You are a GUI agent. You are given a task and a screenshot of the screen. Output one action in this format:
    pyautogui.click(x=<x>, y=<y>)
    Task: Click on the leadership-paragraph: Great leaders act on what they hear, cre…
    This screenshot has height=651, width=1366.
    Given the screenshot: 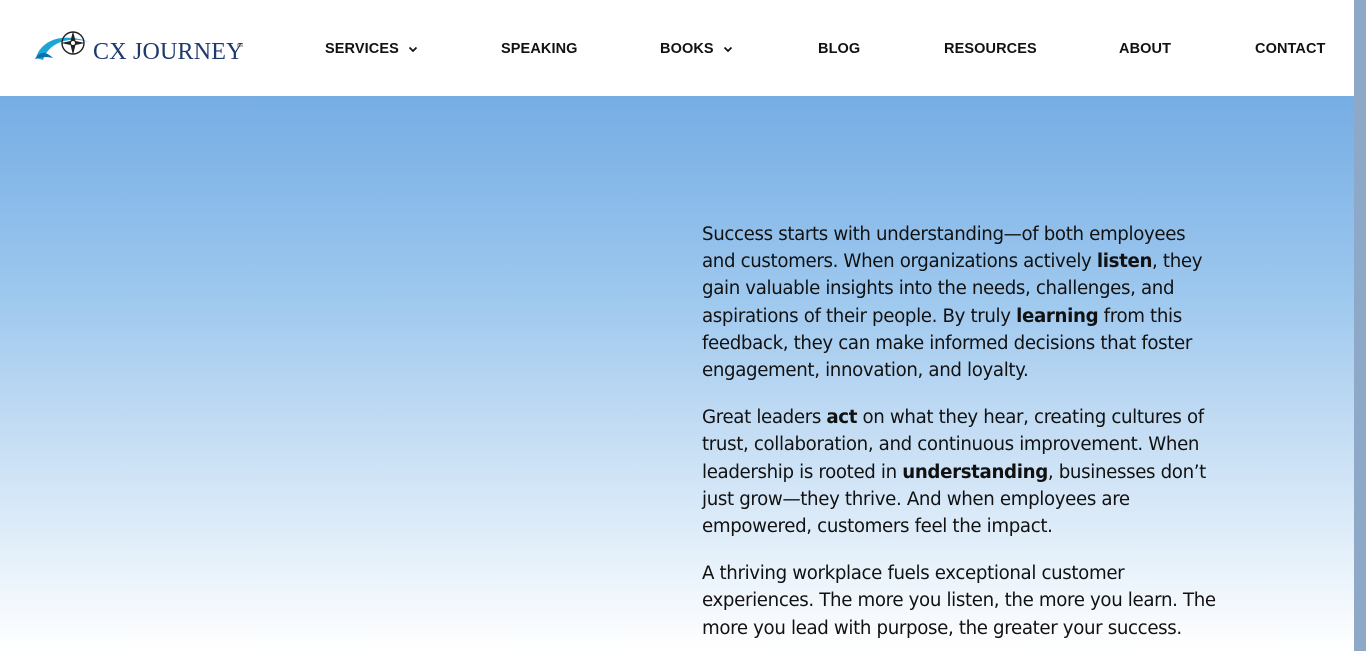 What is the action you would take?
    pyautogui.click(x=954, y=472)
    